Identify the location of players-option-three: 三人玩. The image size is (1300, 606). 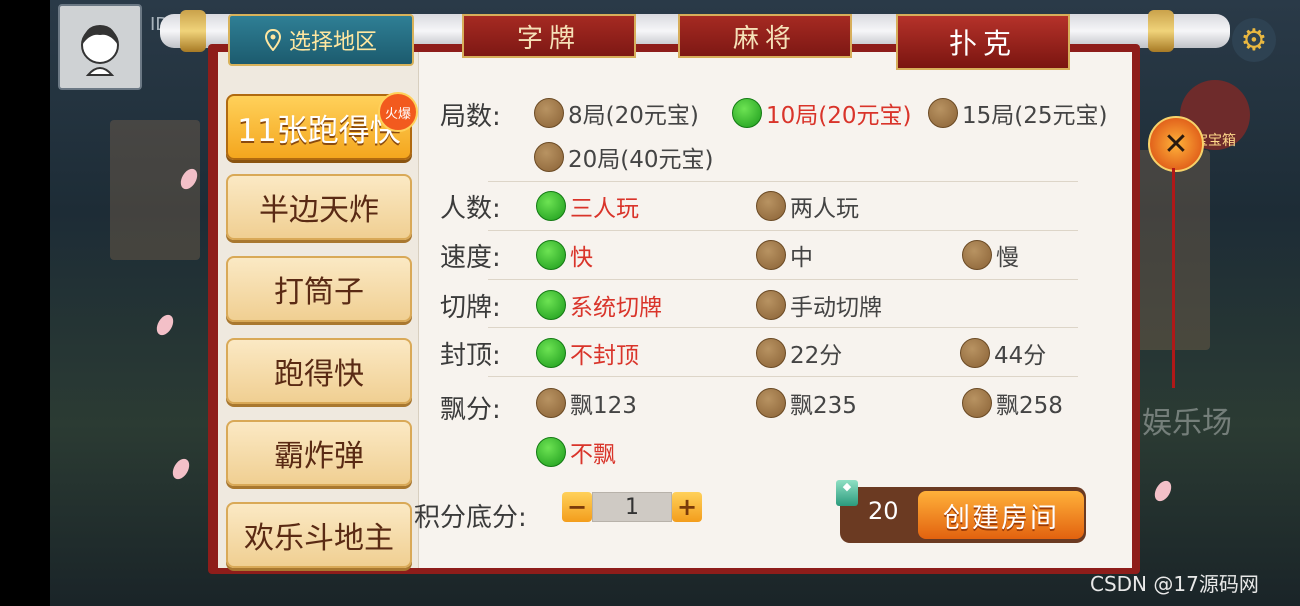
(587, 206).